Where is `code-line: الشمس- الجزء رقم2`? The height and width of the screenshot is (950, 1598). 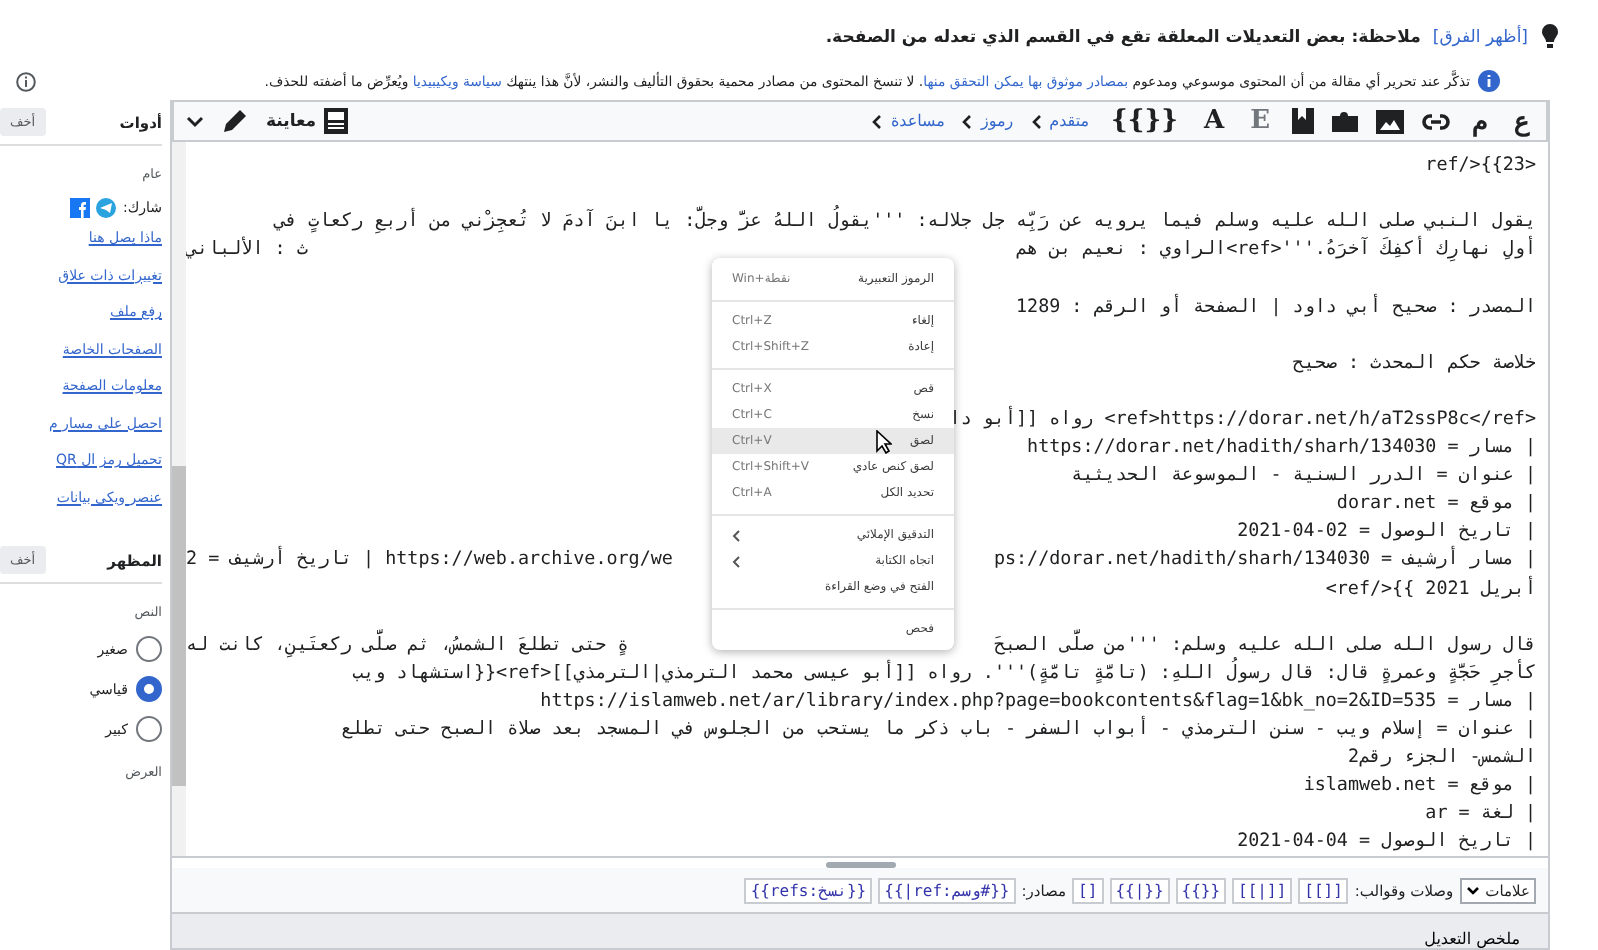
code-line: الشمس- الجزء رقم2 is located at coordinates (1441, 758).